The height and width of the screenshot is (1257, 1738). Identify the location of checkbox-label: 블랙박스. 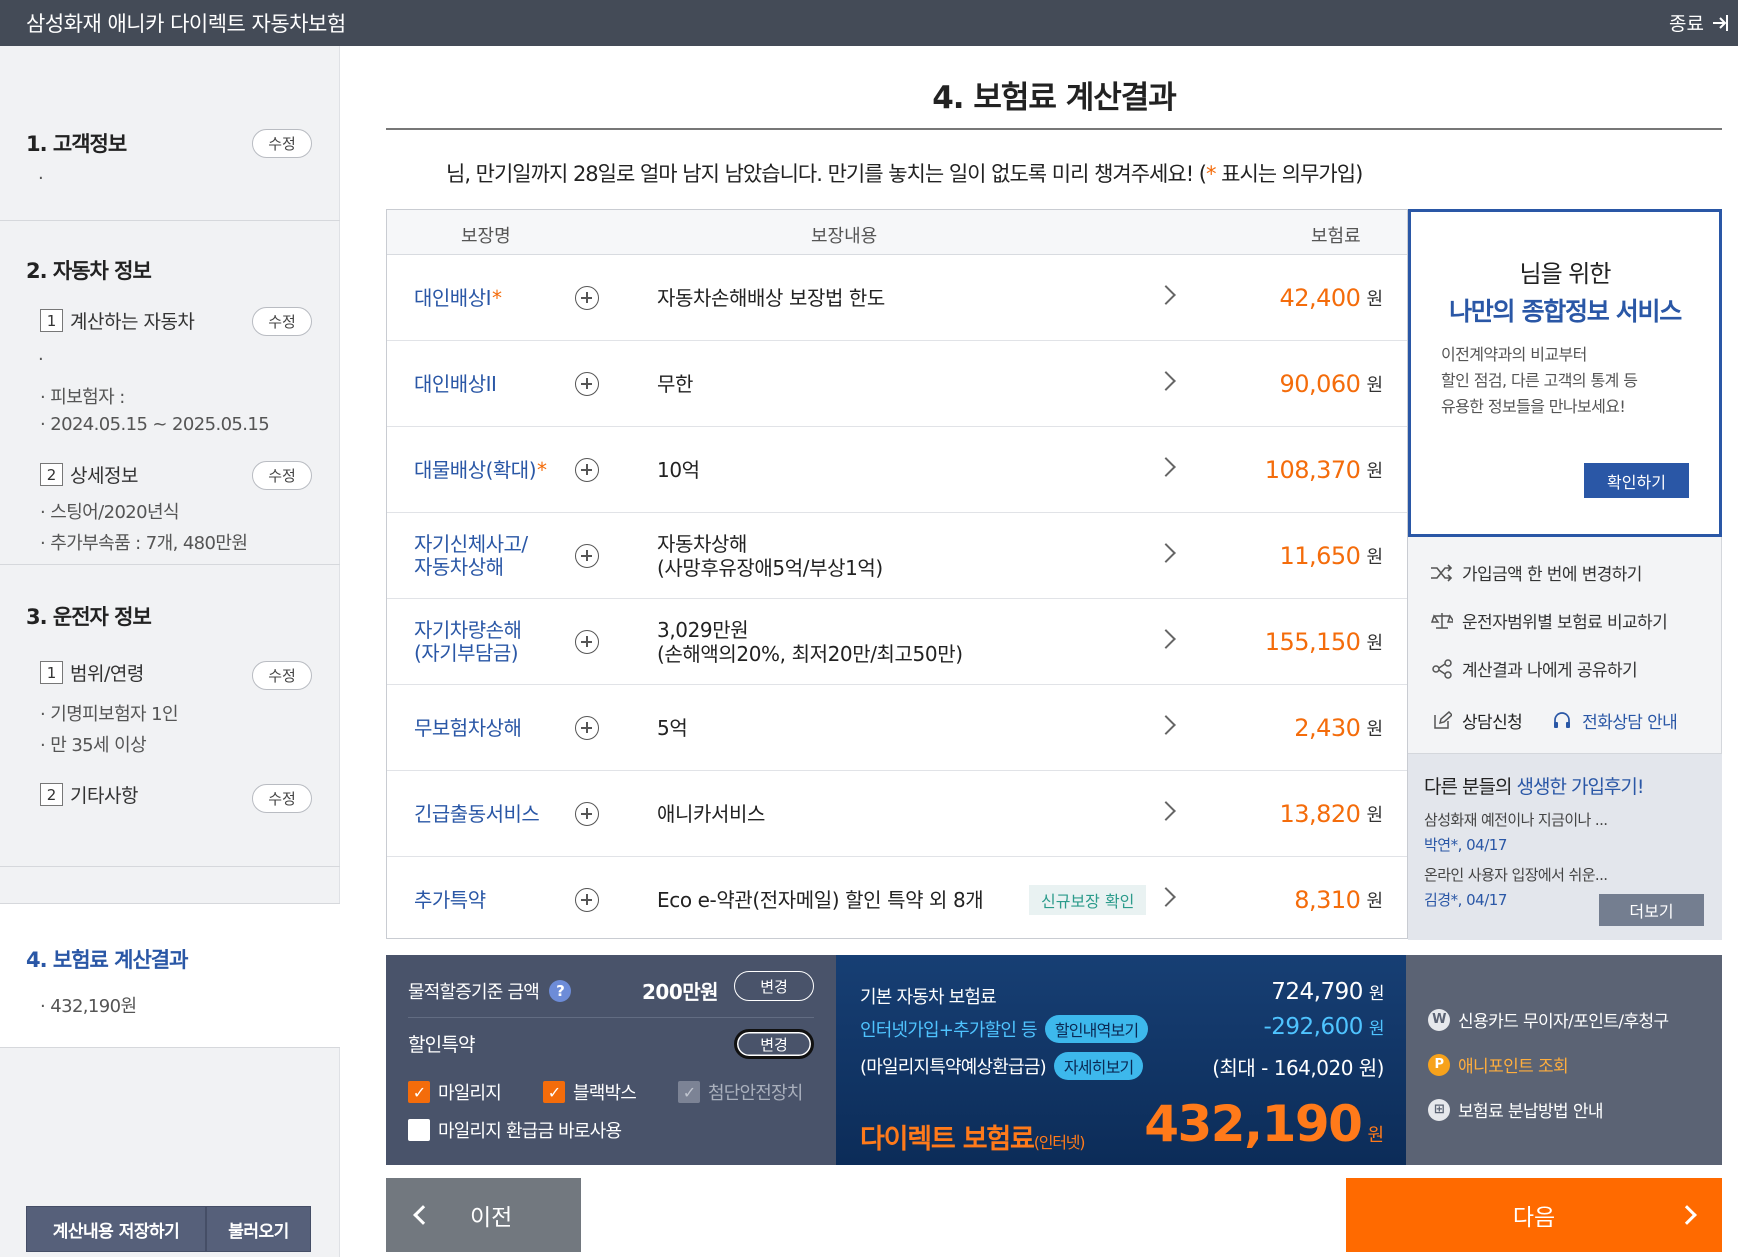
(605, 1093).